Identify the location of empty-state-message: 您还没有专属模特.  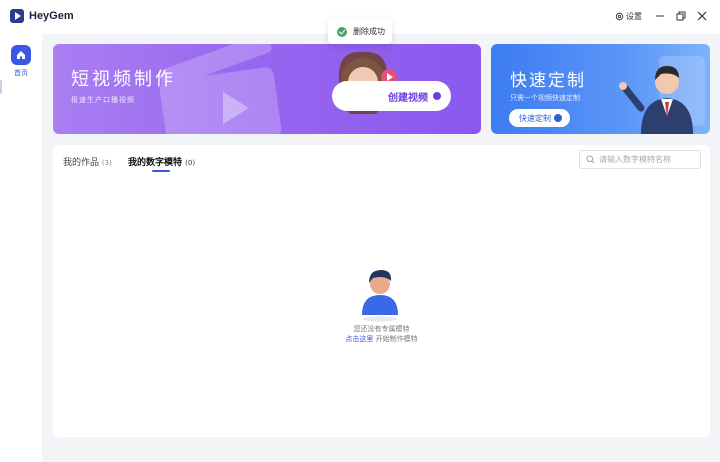
(381, 329).